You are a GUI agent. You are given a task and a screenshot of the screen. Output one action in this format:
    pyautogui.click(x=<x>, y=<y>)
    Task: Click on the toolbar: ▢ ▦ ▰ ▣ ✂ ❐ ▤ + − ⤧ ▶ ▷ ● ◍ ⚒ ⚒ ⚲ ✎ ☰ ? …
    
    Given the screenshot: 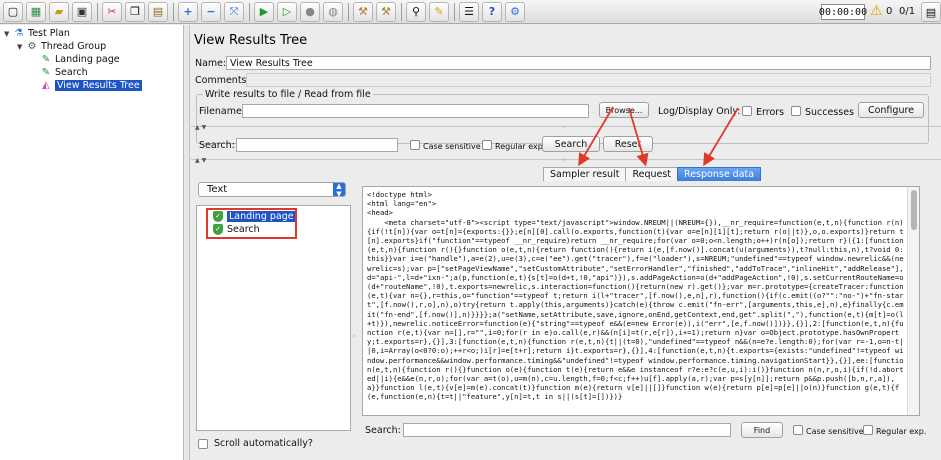 What is the action you would take?
    pyautogui.click(x=470, y=12)
    